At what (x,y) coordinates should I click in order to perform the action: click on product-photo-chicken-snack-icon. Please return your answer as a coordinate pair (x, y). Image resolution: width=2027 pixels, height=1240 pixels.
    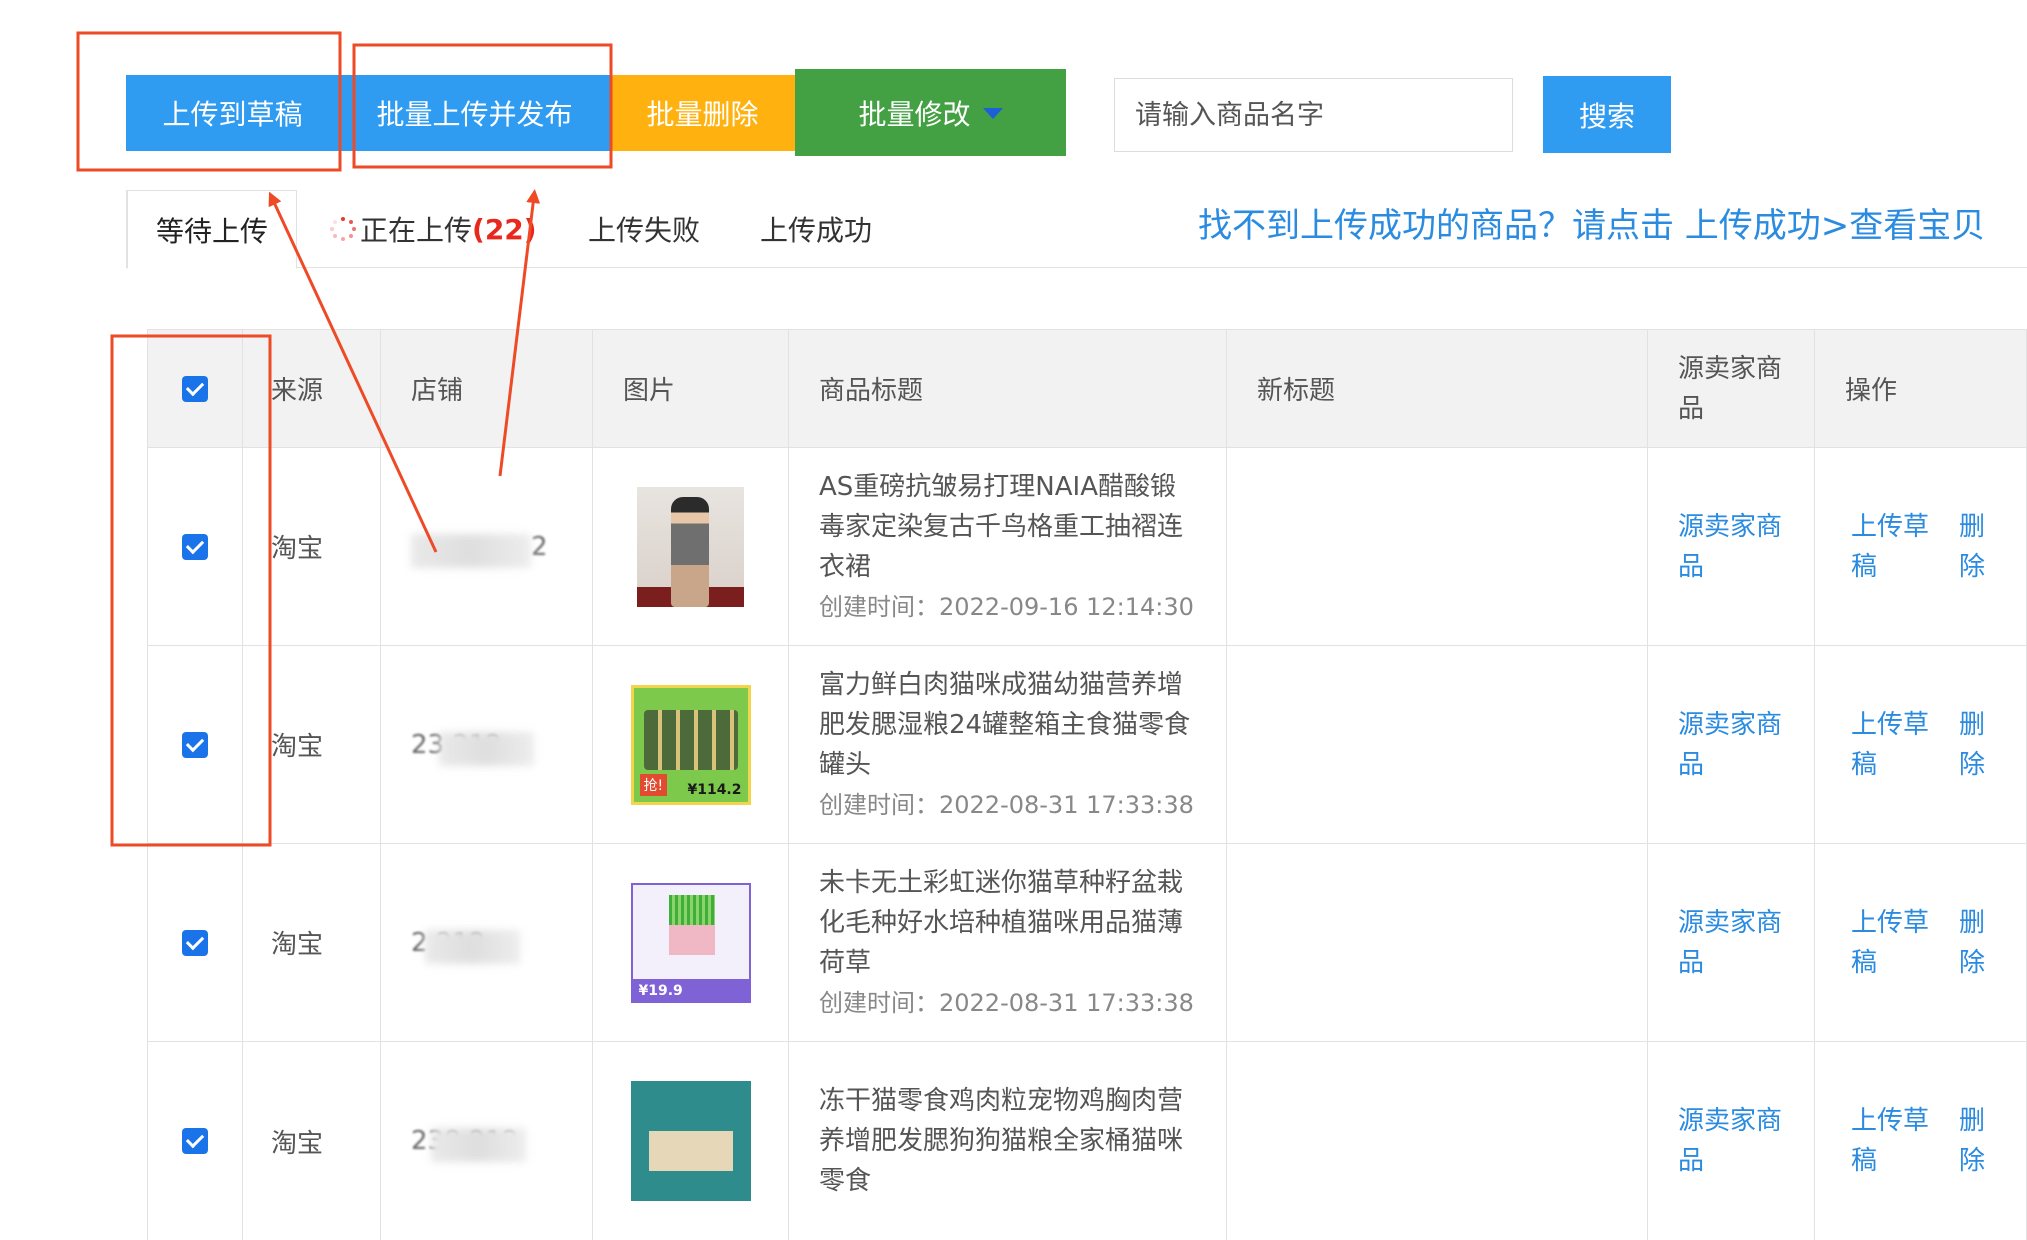
    Looking at the image, I should click on (690, 1141).